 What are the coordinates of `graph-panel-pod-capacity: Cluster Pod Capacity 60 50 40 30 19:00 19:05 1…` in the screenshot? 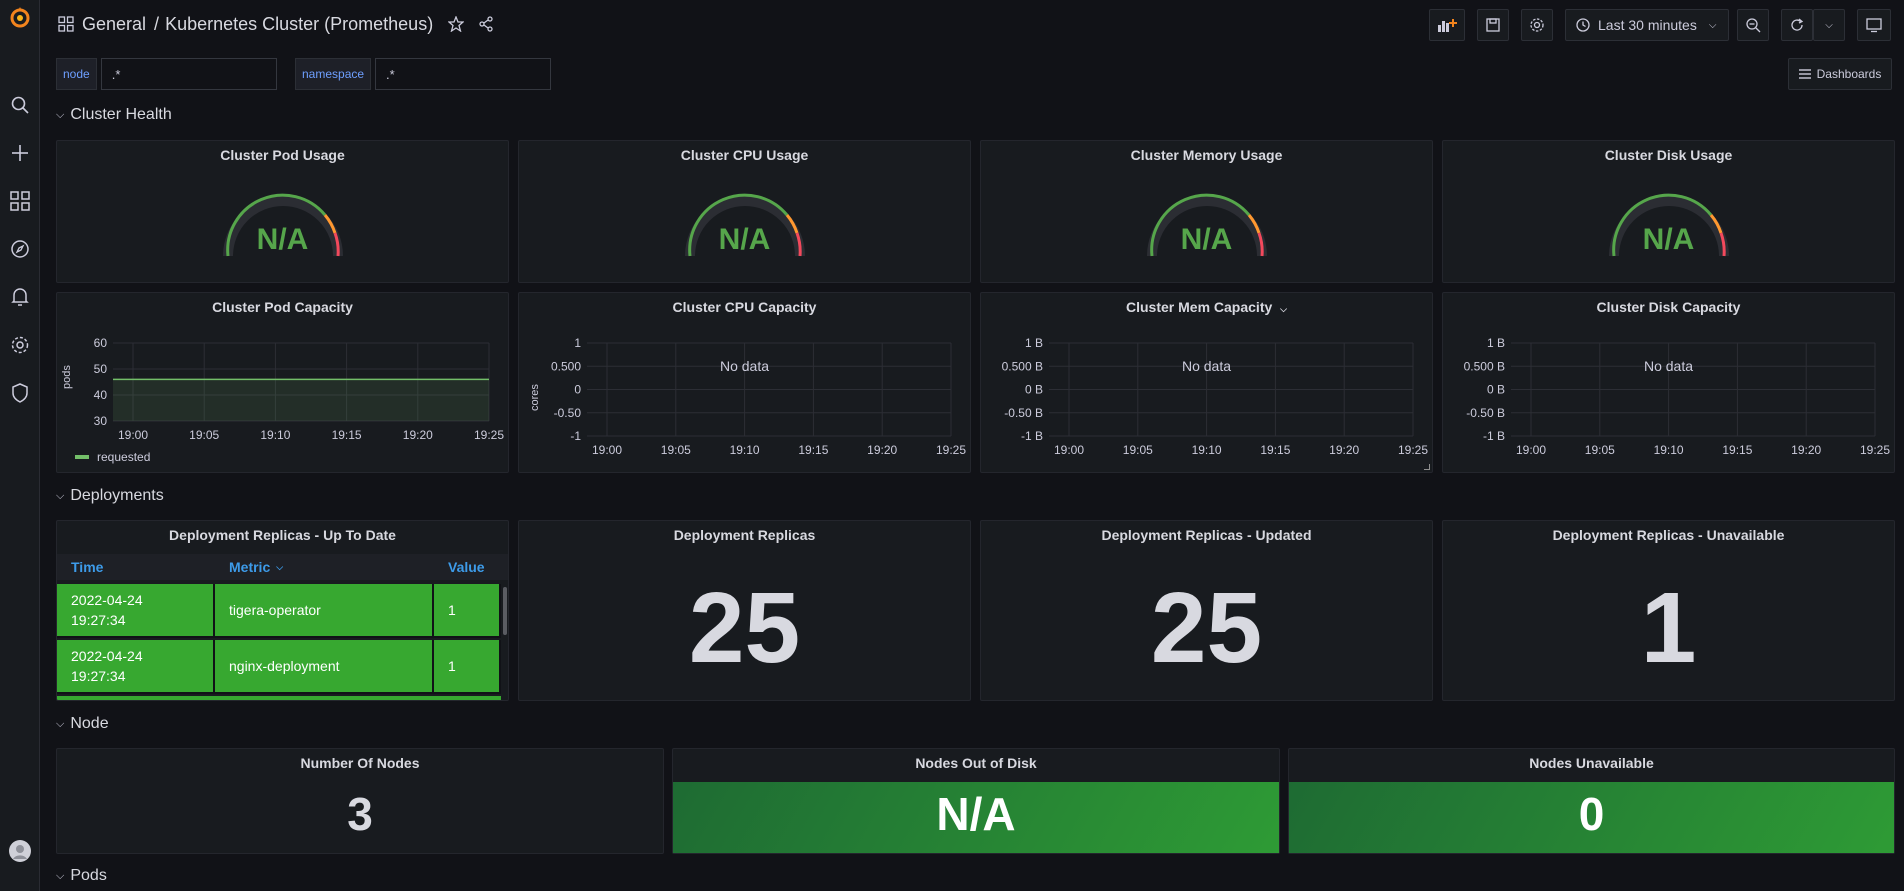 It's located at (282, 382).